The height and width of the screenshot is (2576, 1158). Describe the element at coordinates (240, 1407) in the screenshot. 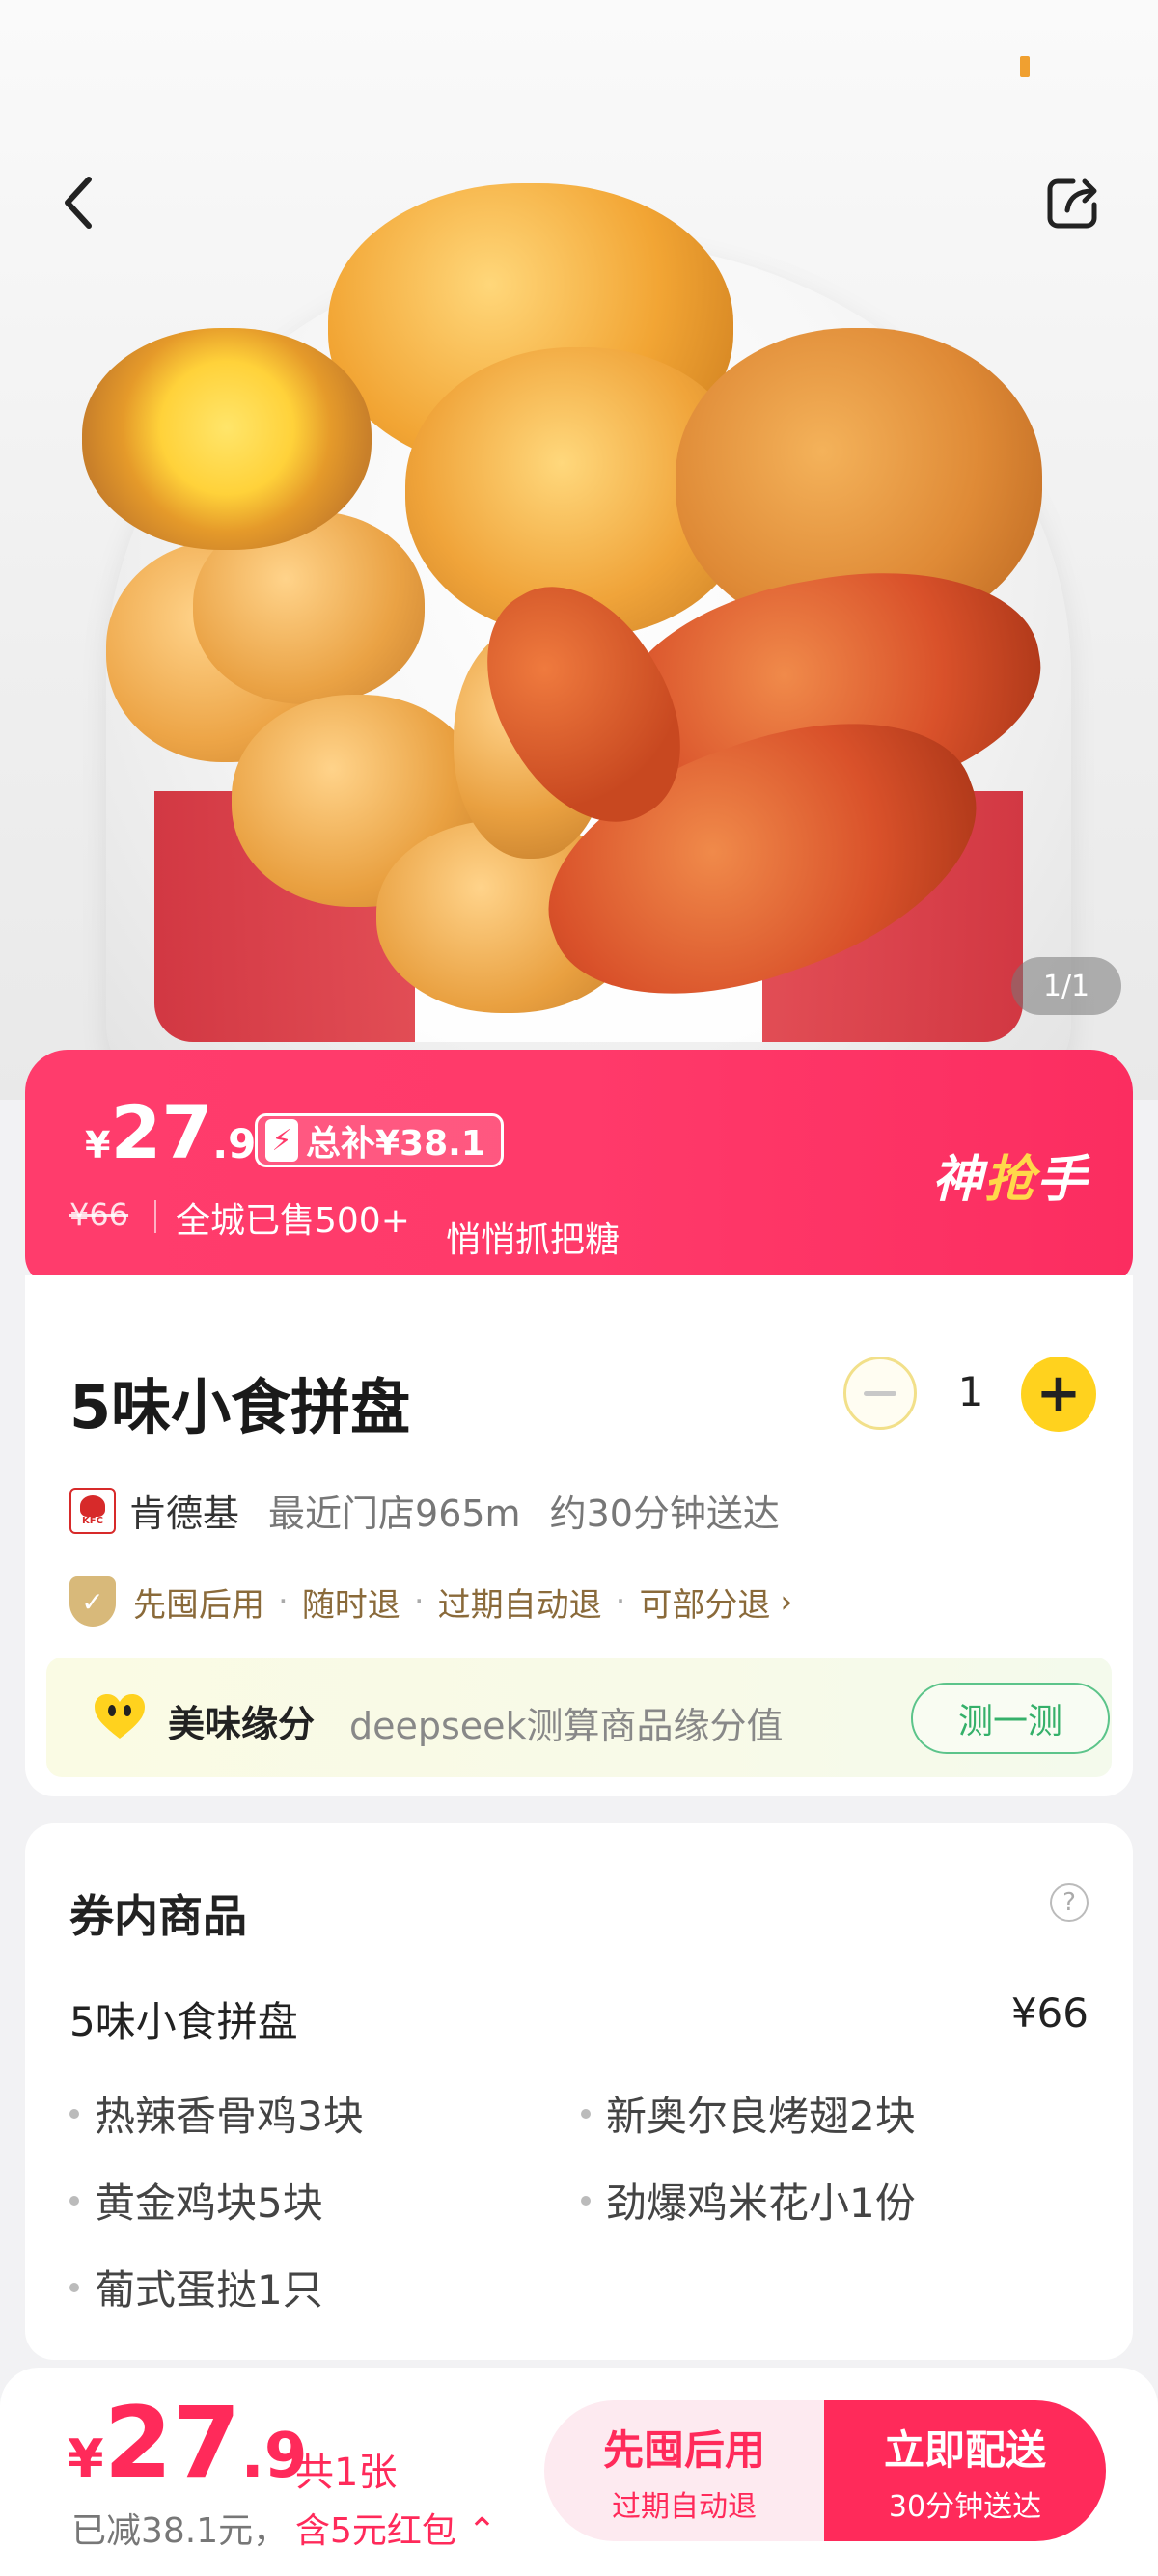

I see `product-title: 5味小食拼盘` at that location.